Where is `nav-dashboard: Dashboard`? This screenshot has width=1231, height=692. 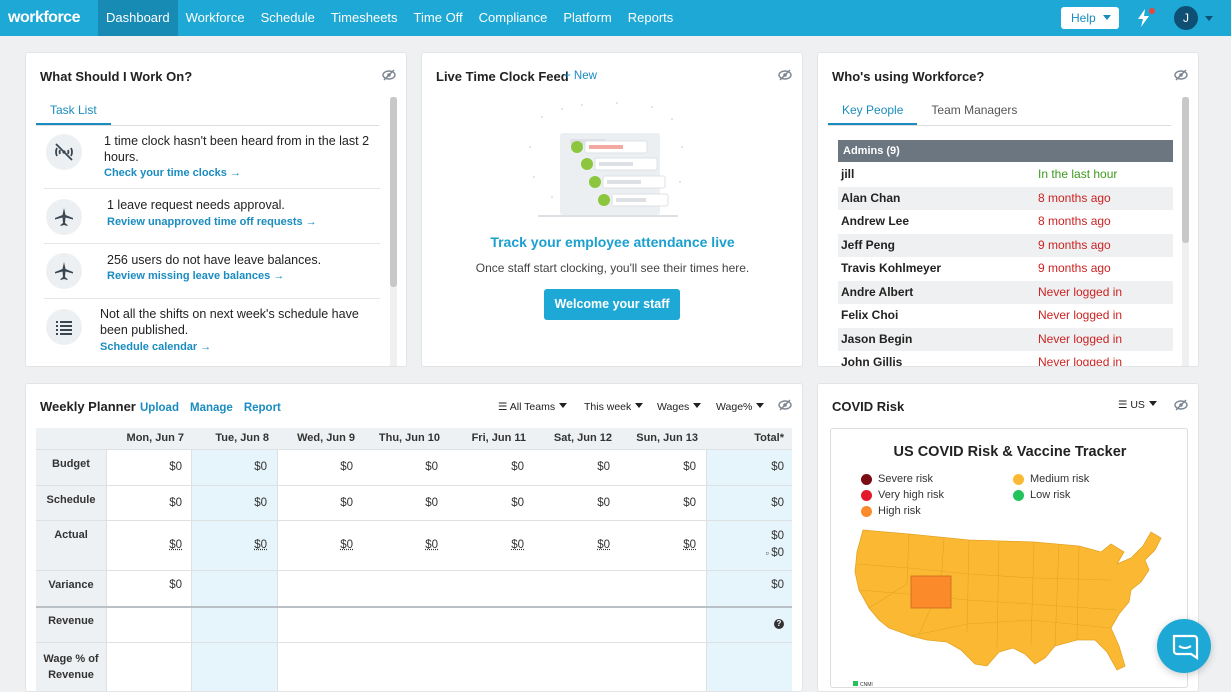
nav-dashboard: Dashboard is located at coordinates (138, 18).